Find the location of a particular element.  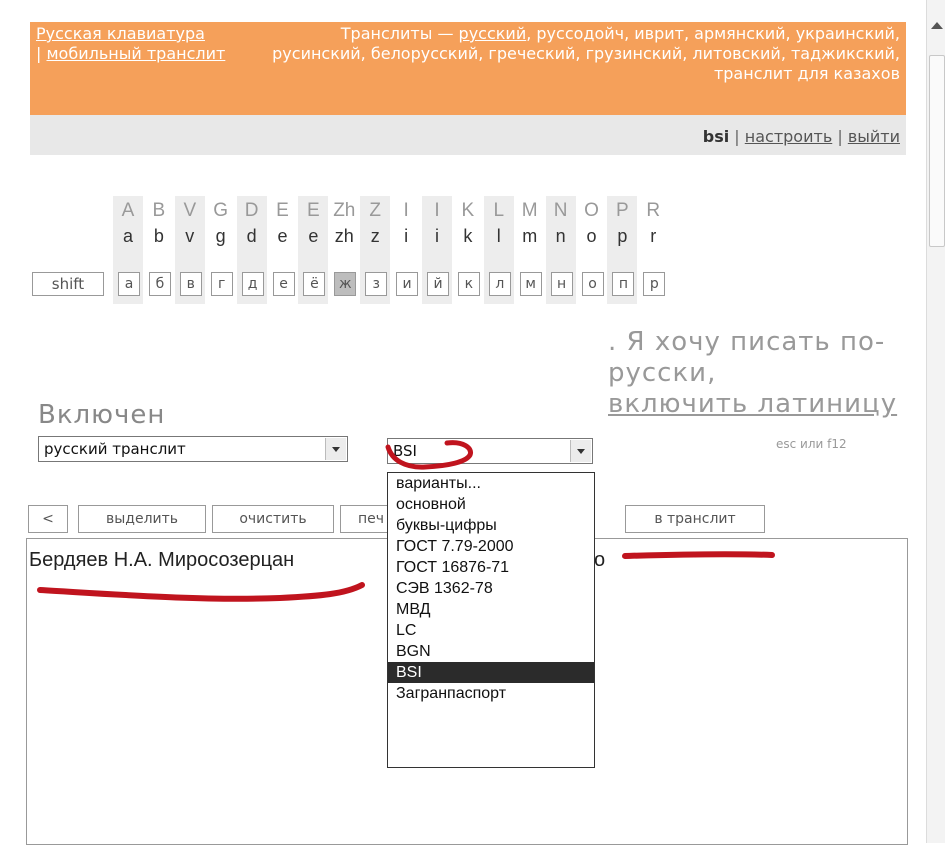

red-annotation-marks is located at coordinates (406, 521).